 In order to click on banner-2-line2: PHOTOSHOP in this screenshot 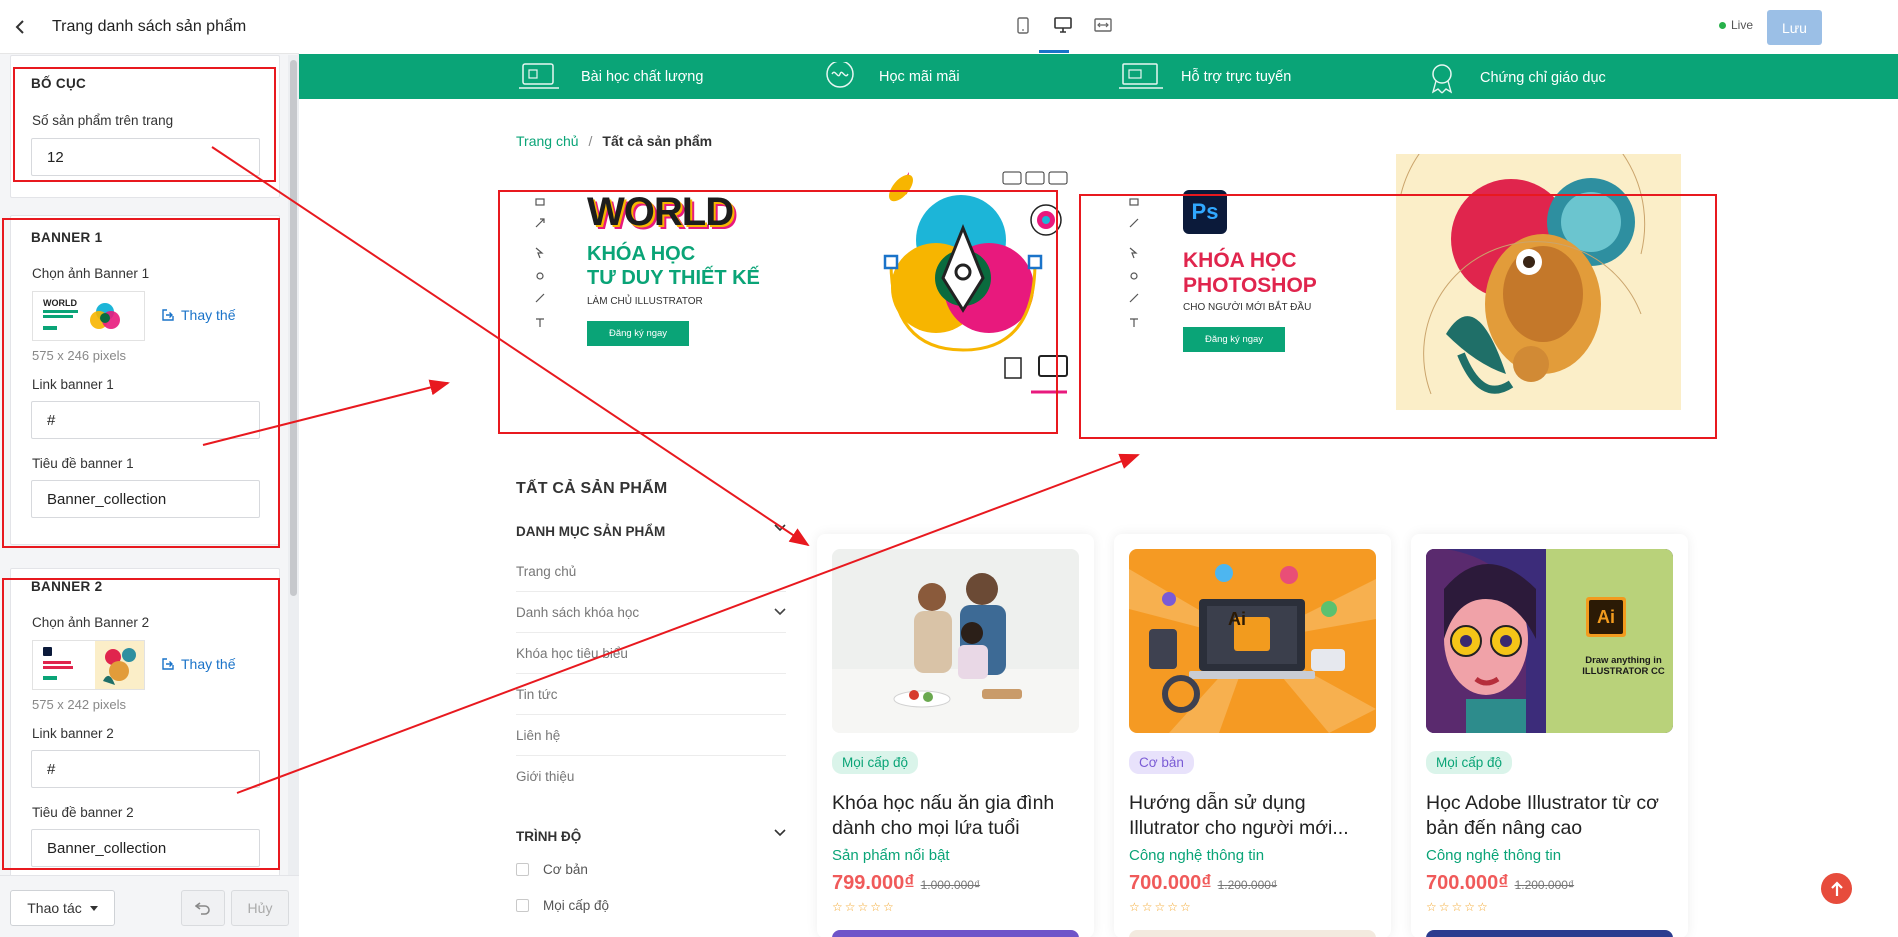, I will do `click(1250, 285)`.